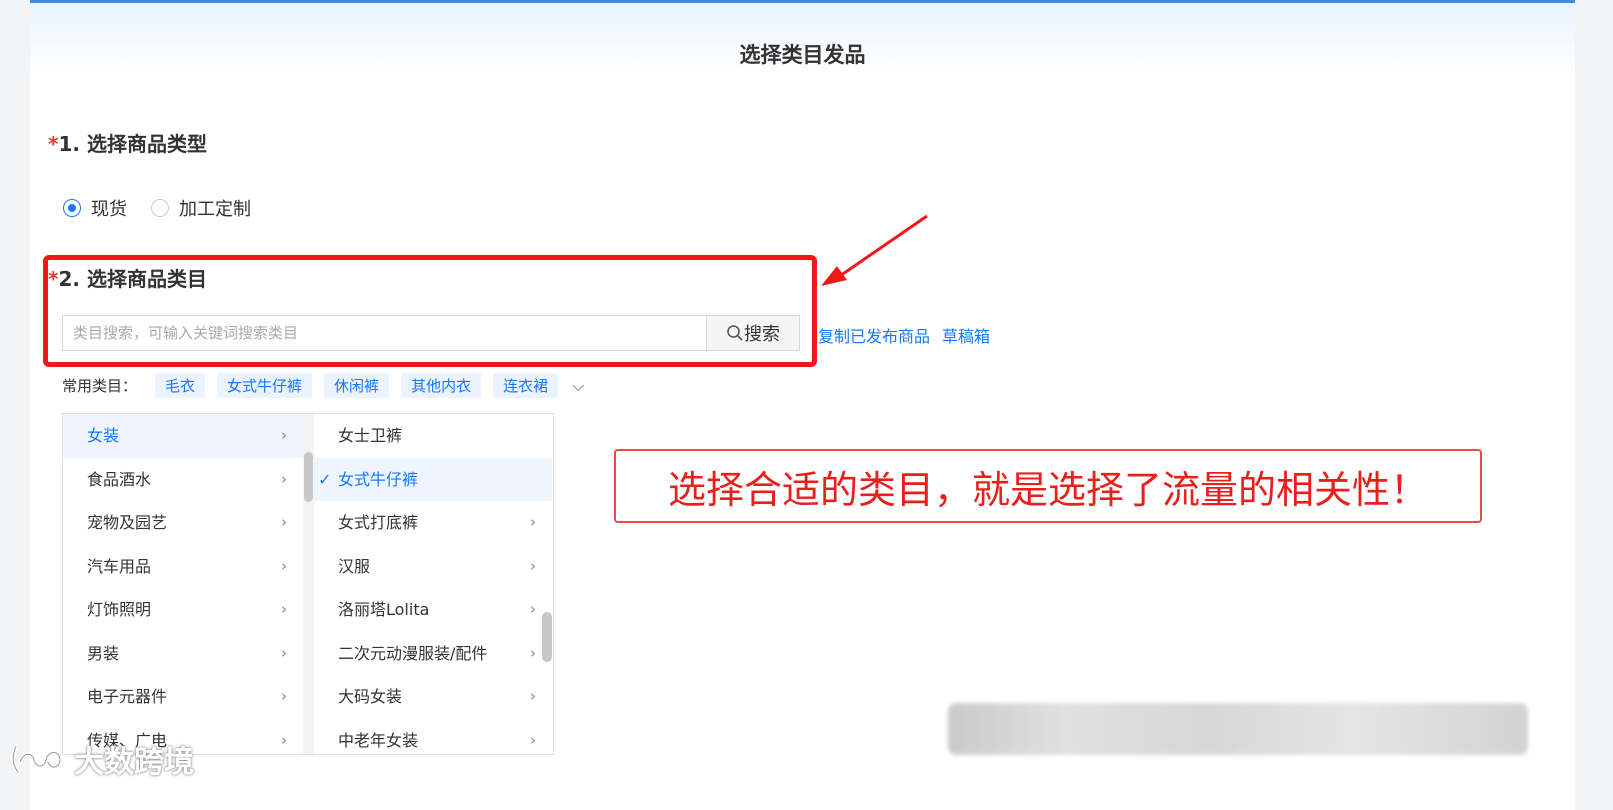 The height and width of the screenshot is (810, 1613). I want to click on watermark-text: 大数跨境, so click(134, 762).